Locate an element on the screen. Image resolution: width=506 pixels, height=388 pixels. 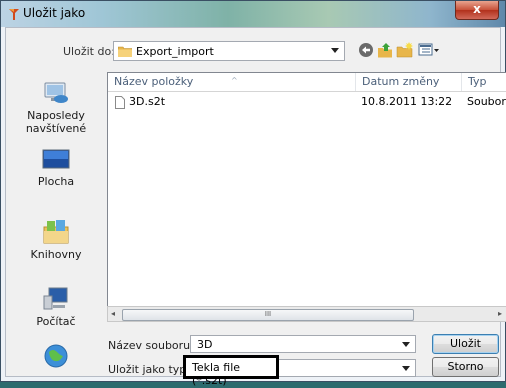
recent-places-icon is located at coordinates (56, 92).